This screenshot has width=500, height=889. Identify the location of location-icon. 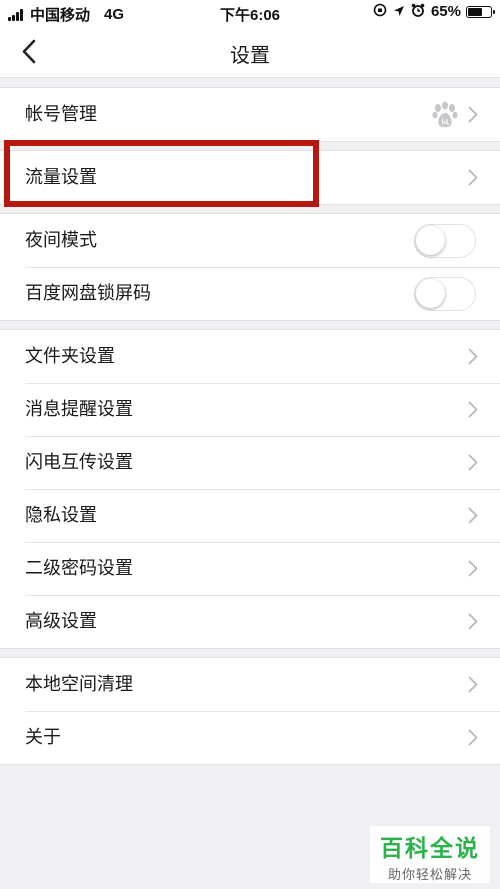
(399, 12).